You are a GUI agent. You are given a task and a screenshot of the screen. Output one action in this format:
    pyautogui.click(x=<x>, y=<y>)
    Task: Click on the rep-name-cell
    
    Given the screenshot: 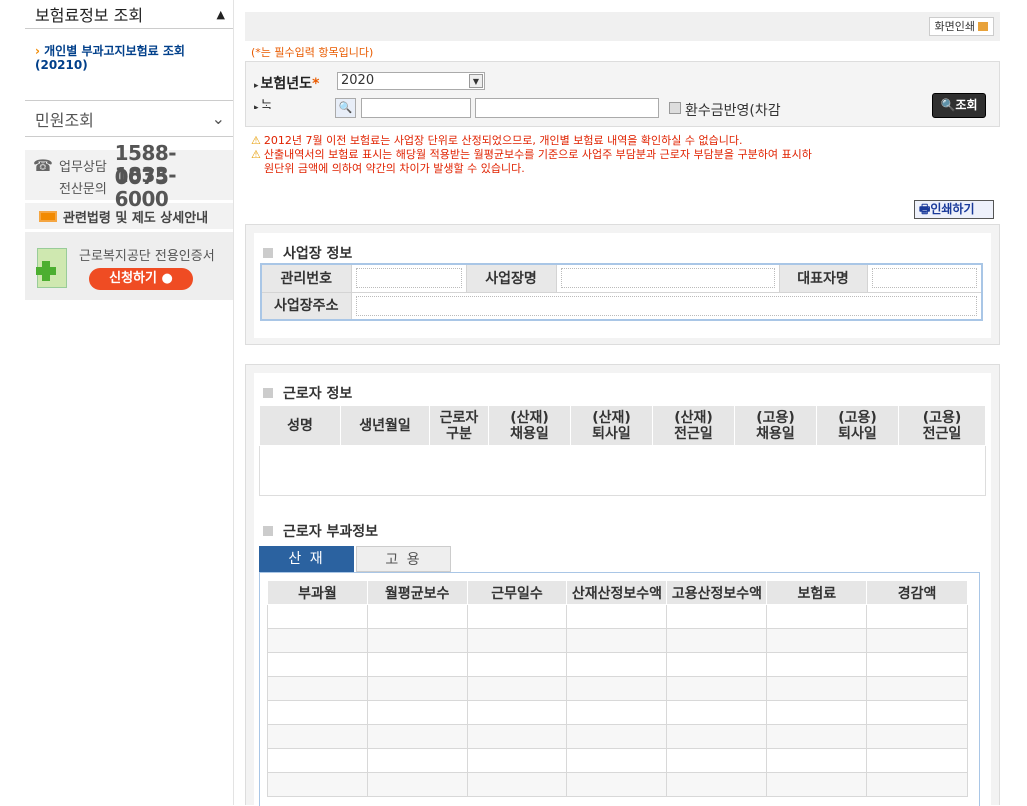 What is the action you would take?
    pyautogui.click(x=924, y=278)
    